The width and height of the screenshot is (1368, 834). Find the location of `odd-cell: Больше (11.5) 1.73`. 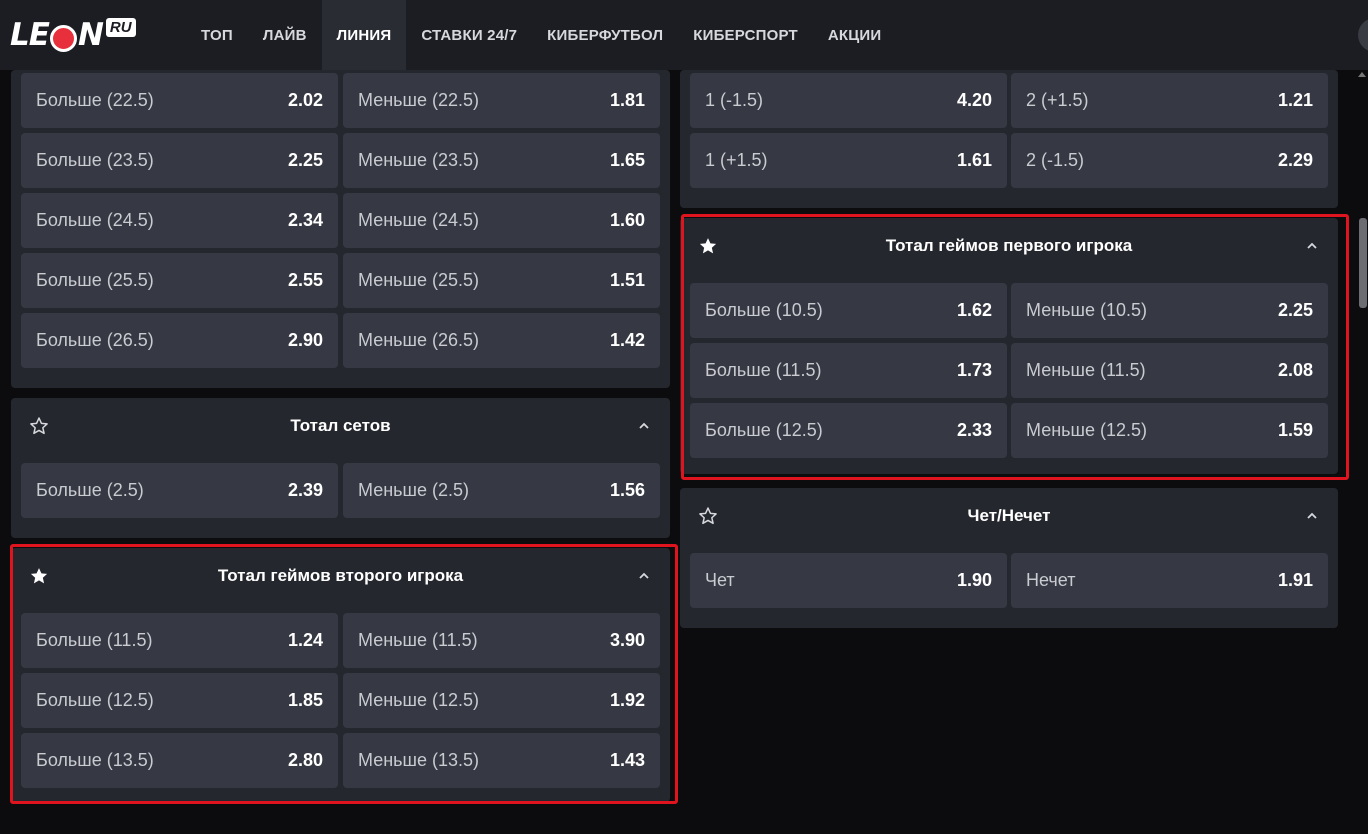

odd-cell: Больше (11.5) 1.73 is located at coordinates (848, 370).